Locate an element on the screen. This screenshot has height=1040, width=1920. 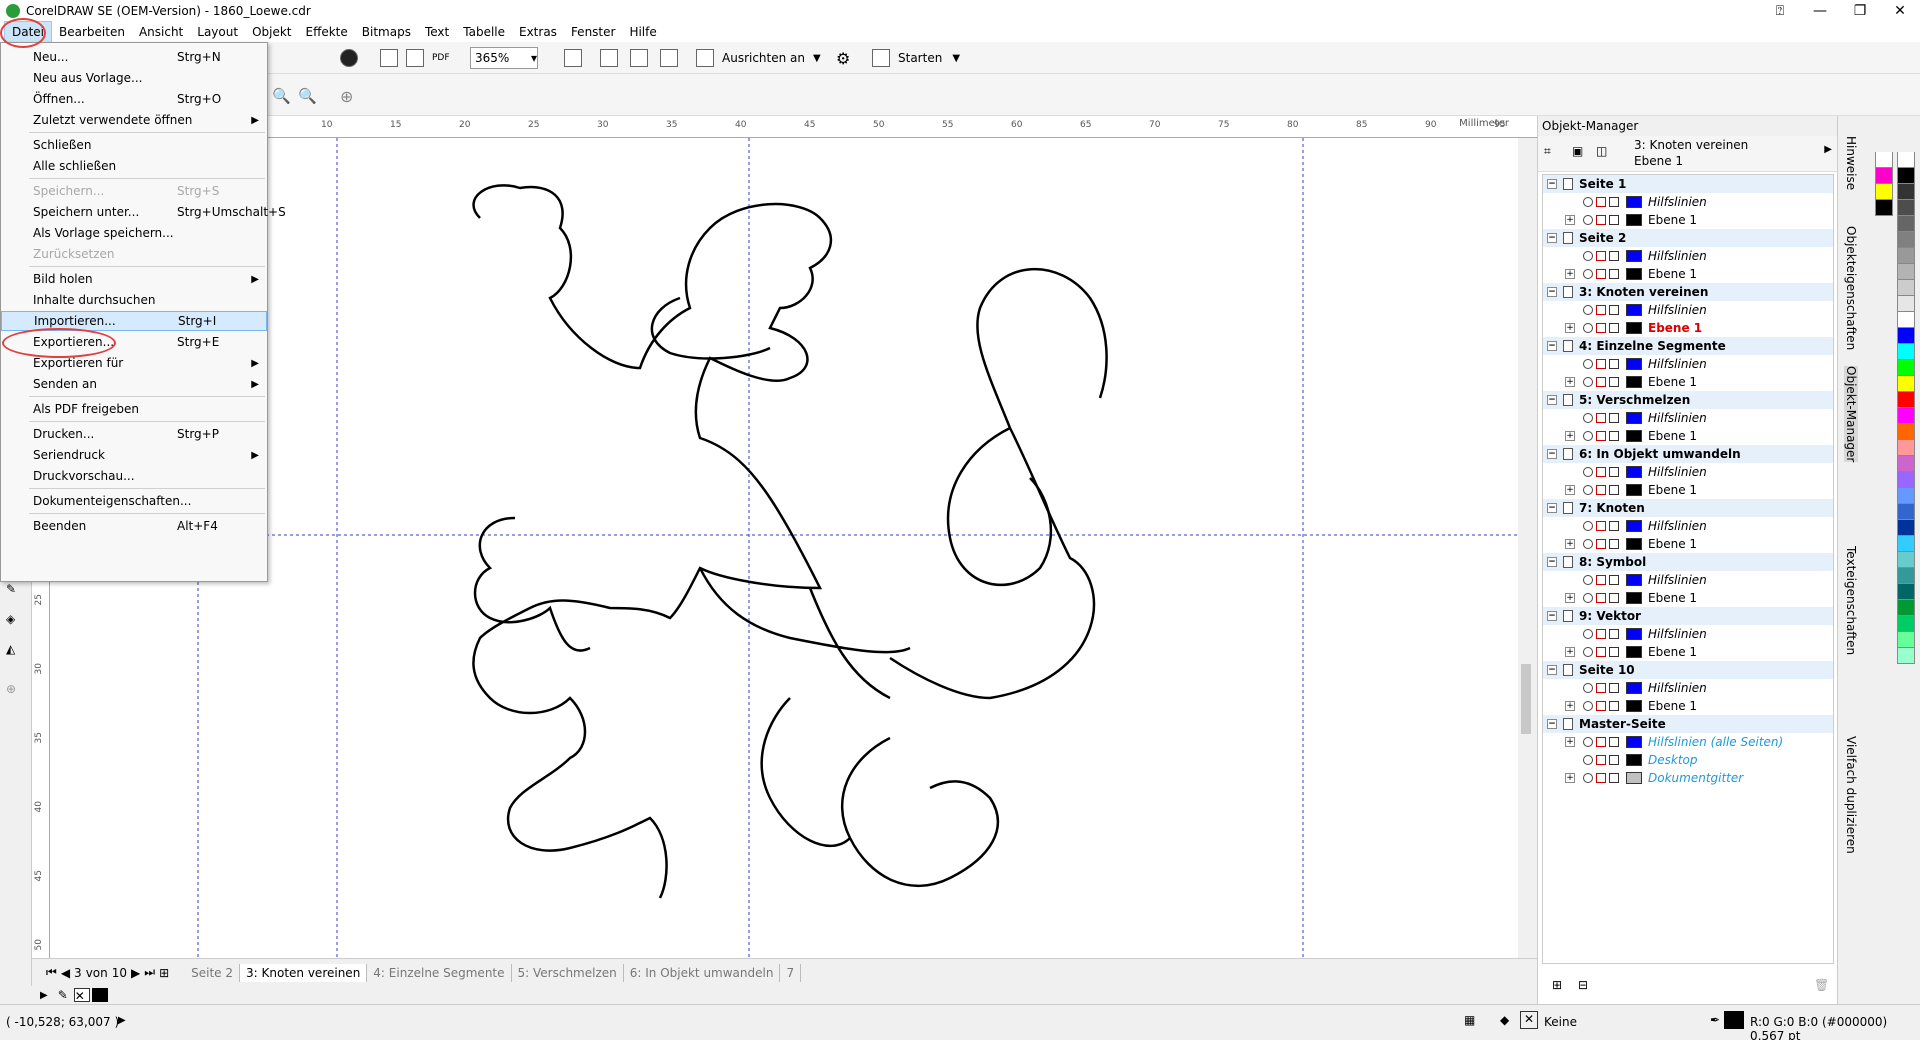
minimize-icon: — is located at coordinates (1820, 11).